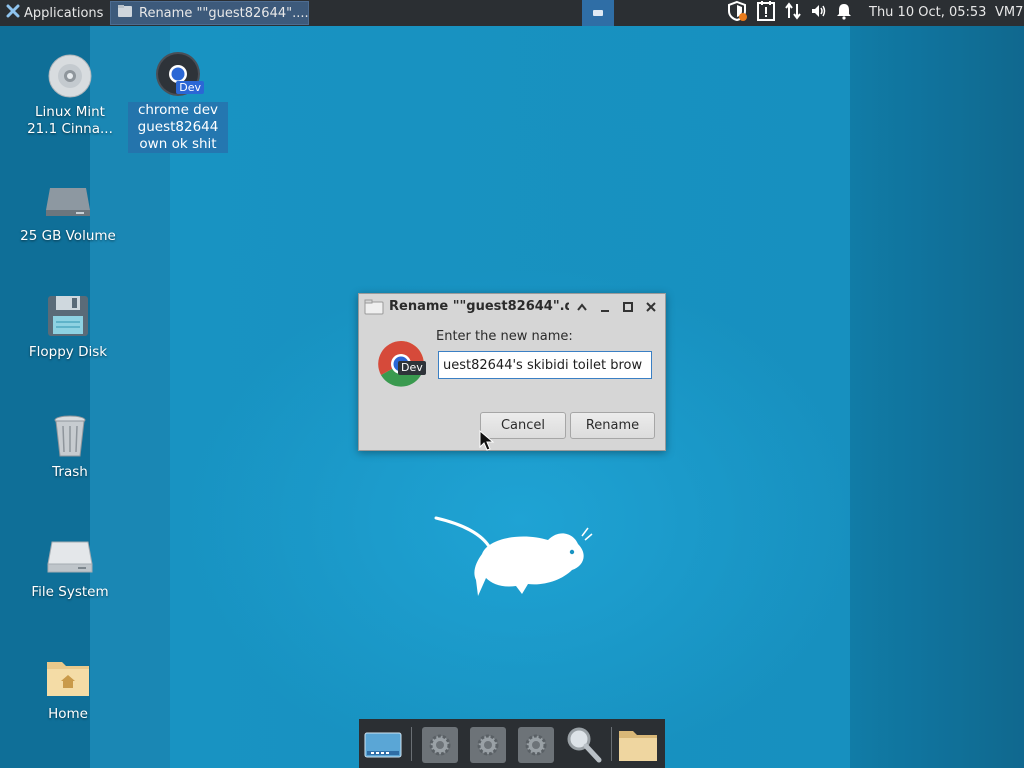  I want to click on desktop-icon-label: Floppy Disk, so click(68, 352).